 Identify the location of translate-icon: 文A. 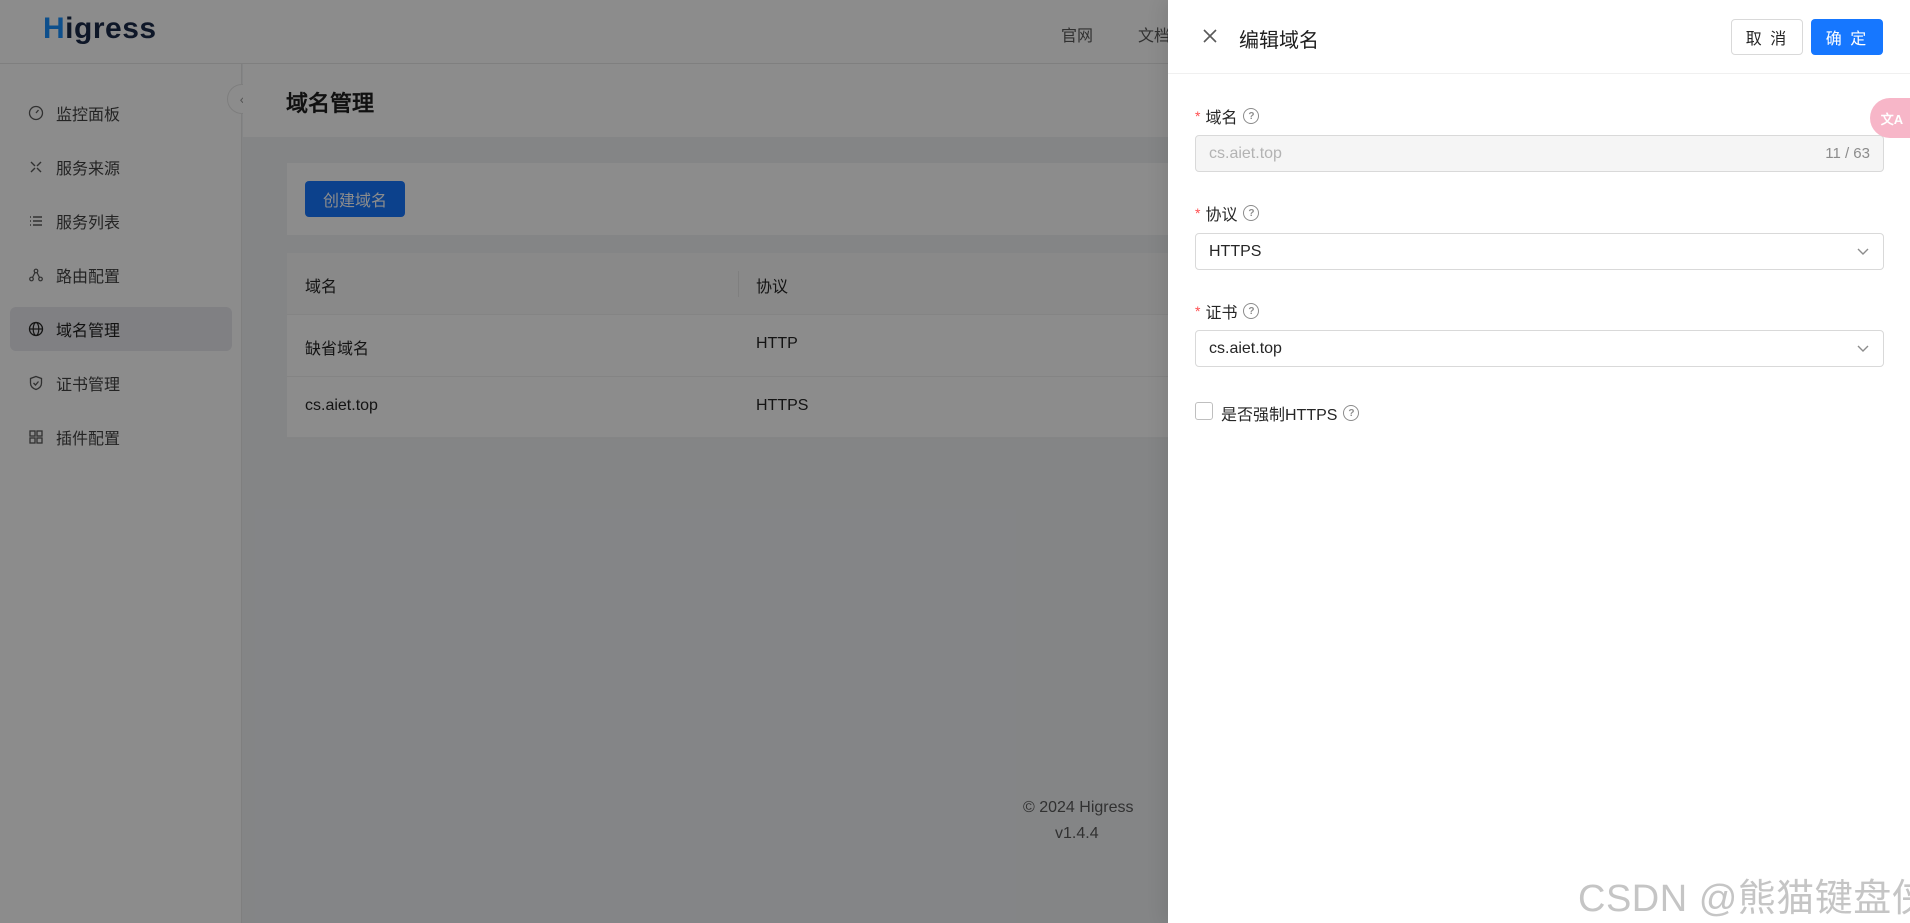
(1890, 118).